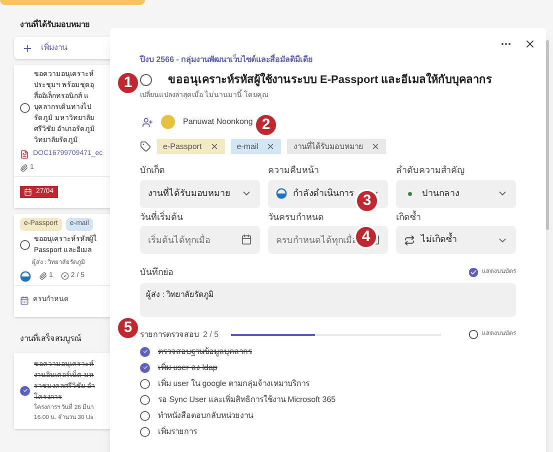 This screenshot has width=553, height=452. Describe the element at coordinates (205, 352) in the screenshot. I see `checklist-item: ตรวจสอบฐานข้อมูลบุคลากร` at that location.